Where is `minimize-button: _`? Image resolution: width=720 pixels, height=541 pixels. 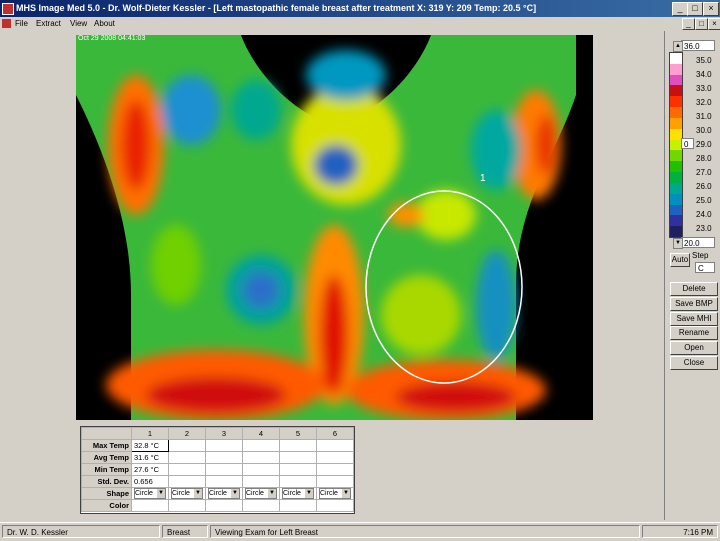
minimize-button: _ is located at coordinates (680, 9).